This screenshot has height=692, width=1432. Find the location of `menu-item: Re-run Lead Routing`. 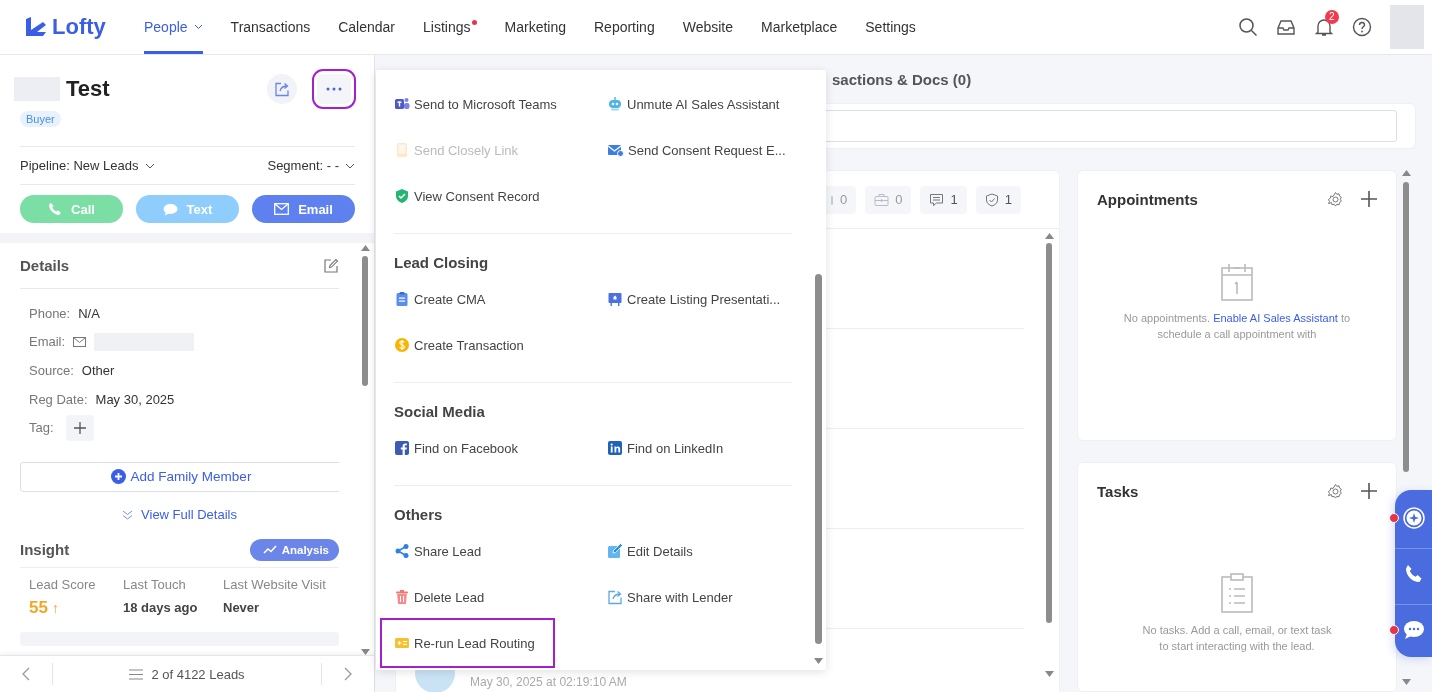

menu-item: Re-run Lead Routing is located at coordinates (467, 643).